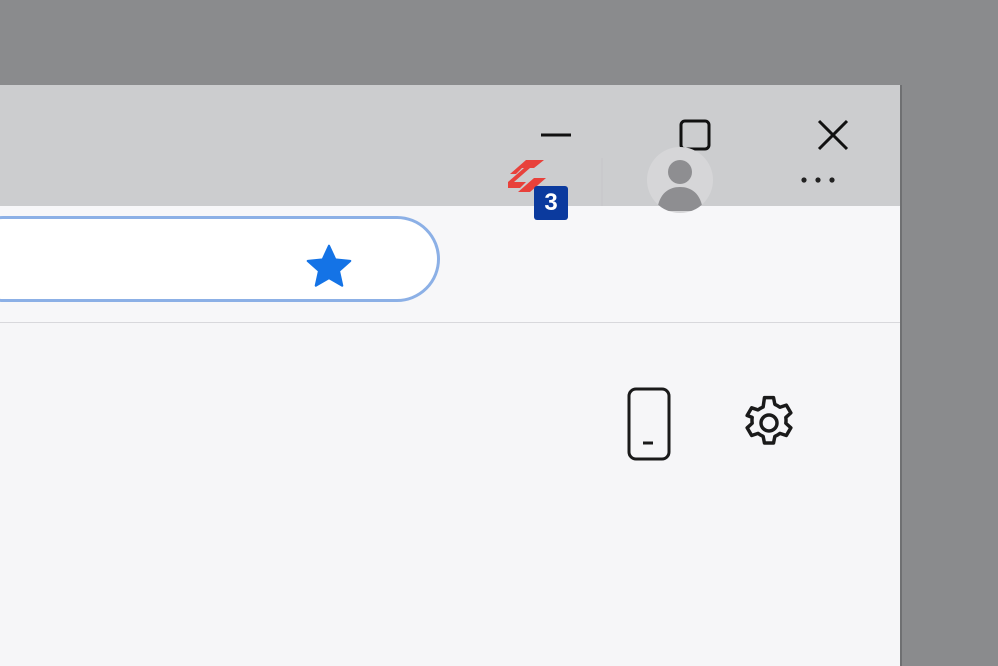 Image resolution: width=998 pixels, height=666 pixels. What do you see at coordinates (769, 423) in the screenshot?
I see `gear-icon` at bounding box center [769, 423].